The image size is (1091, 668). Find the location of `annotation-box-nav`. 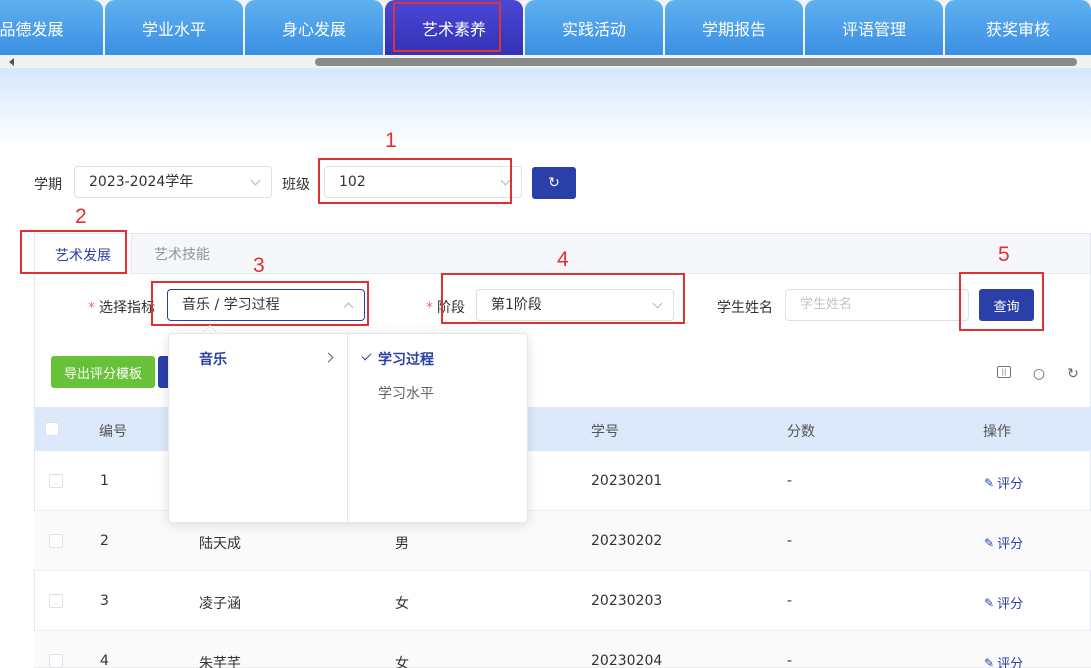

annotation-box-nav is located at coordinates (447, 27).